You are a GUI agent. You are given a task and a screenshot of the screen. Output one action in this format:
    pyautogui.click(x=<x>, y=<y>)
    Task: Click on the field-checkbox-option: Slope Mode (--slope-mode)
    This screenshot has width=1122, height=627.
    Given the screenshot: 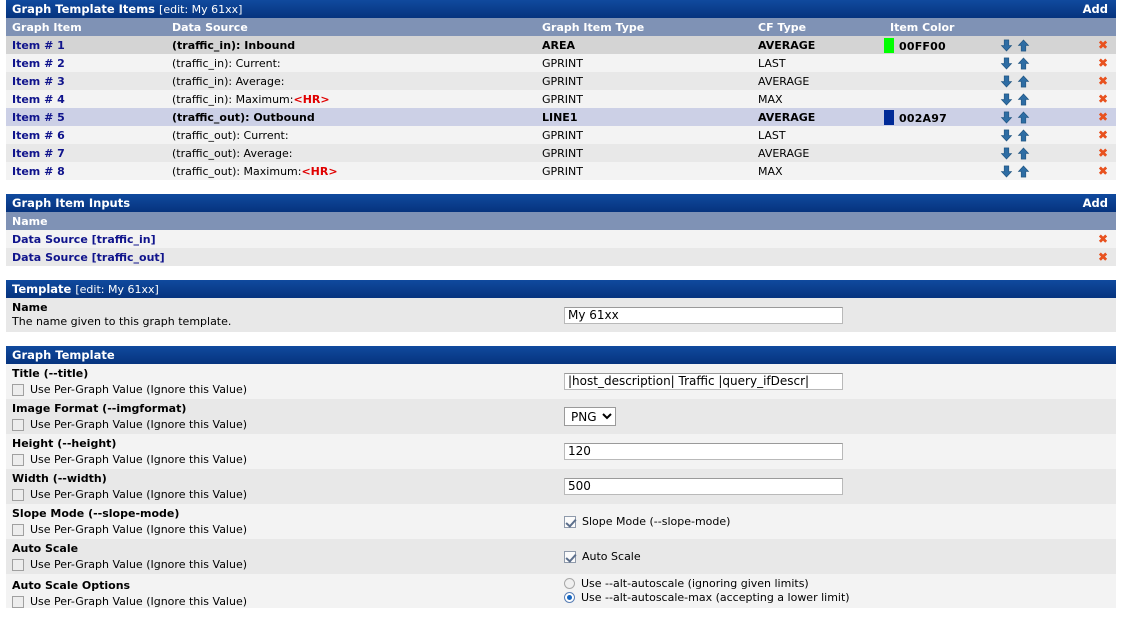 What is the action you would take?
    pyautogui.click(x=647, y=521)
    